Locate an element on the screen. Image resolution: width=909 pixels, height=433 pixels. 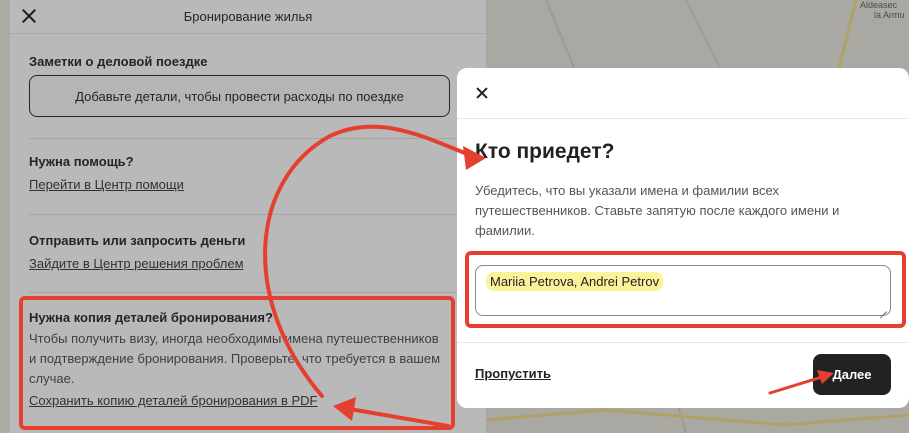
annotation-box-names-field is located at coordinates (685, 289).